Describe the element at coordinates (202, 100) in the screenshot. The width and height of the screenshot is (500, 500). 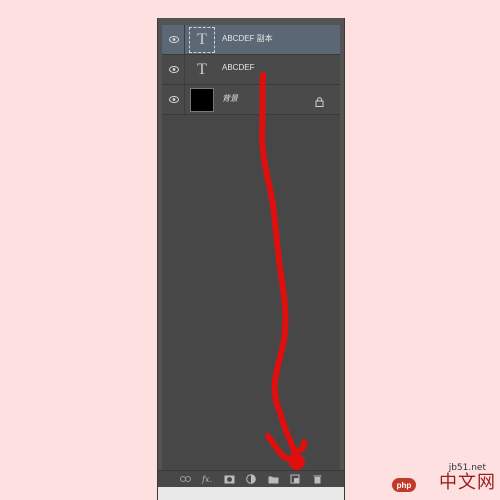
I see `background-layer-thumbnail` at that location.